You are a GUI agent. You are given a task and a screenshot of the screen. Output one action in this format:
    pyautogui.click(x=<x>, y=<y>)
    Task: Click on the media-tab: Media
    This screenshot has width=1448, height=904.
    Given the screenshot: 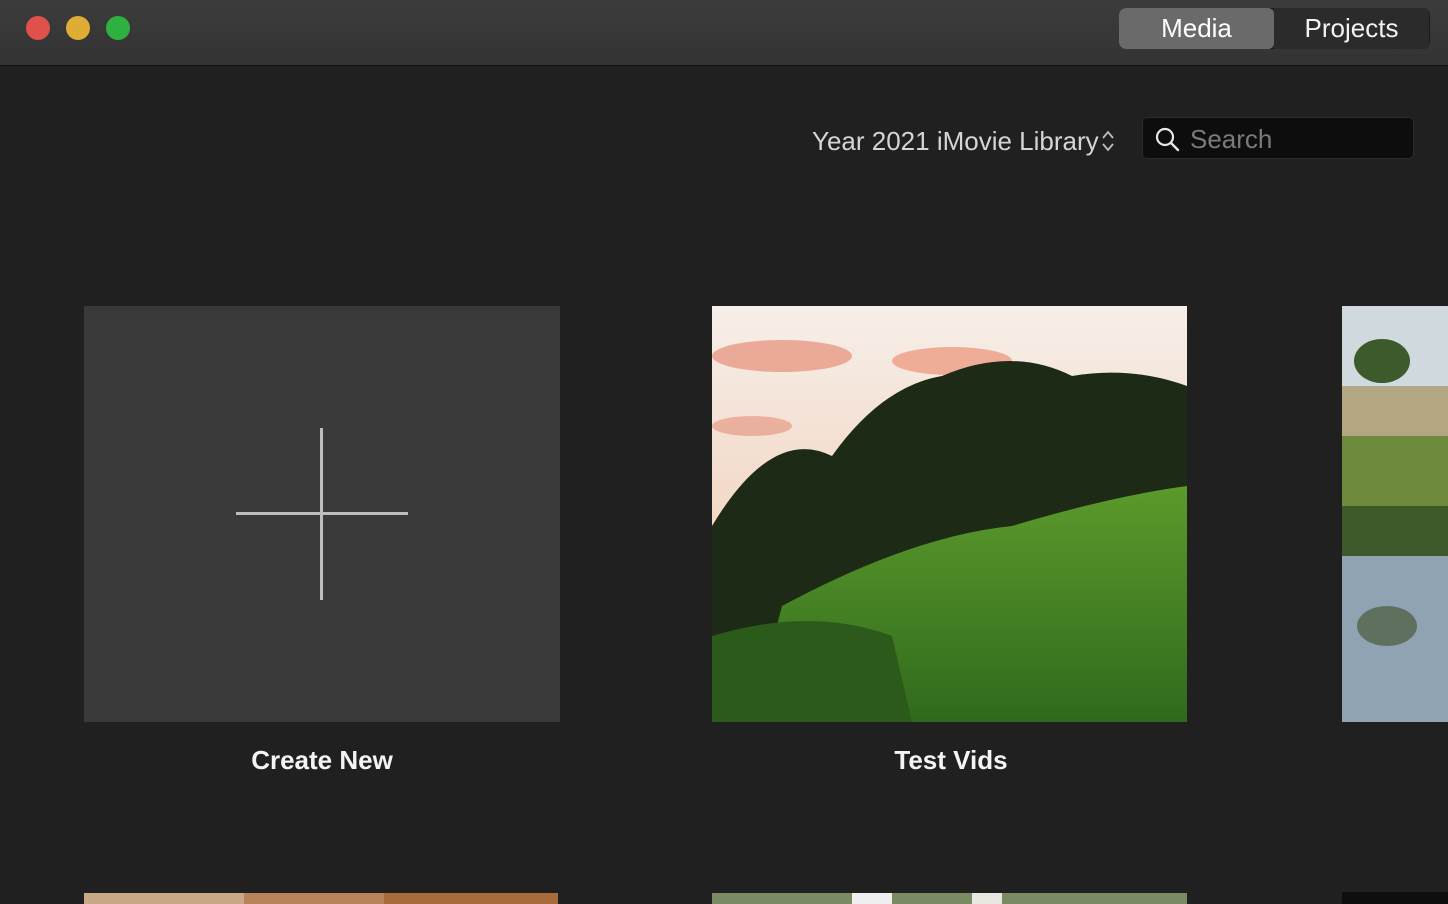 What is the action you would take?
    pyautogui.click(x=1196, y=28)
    